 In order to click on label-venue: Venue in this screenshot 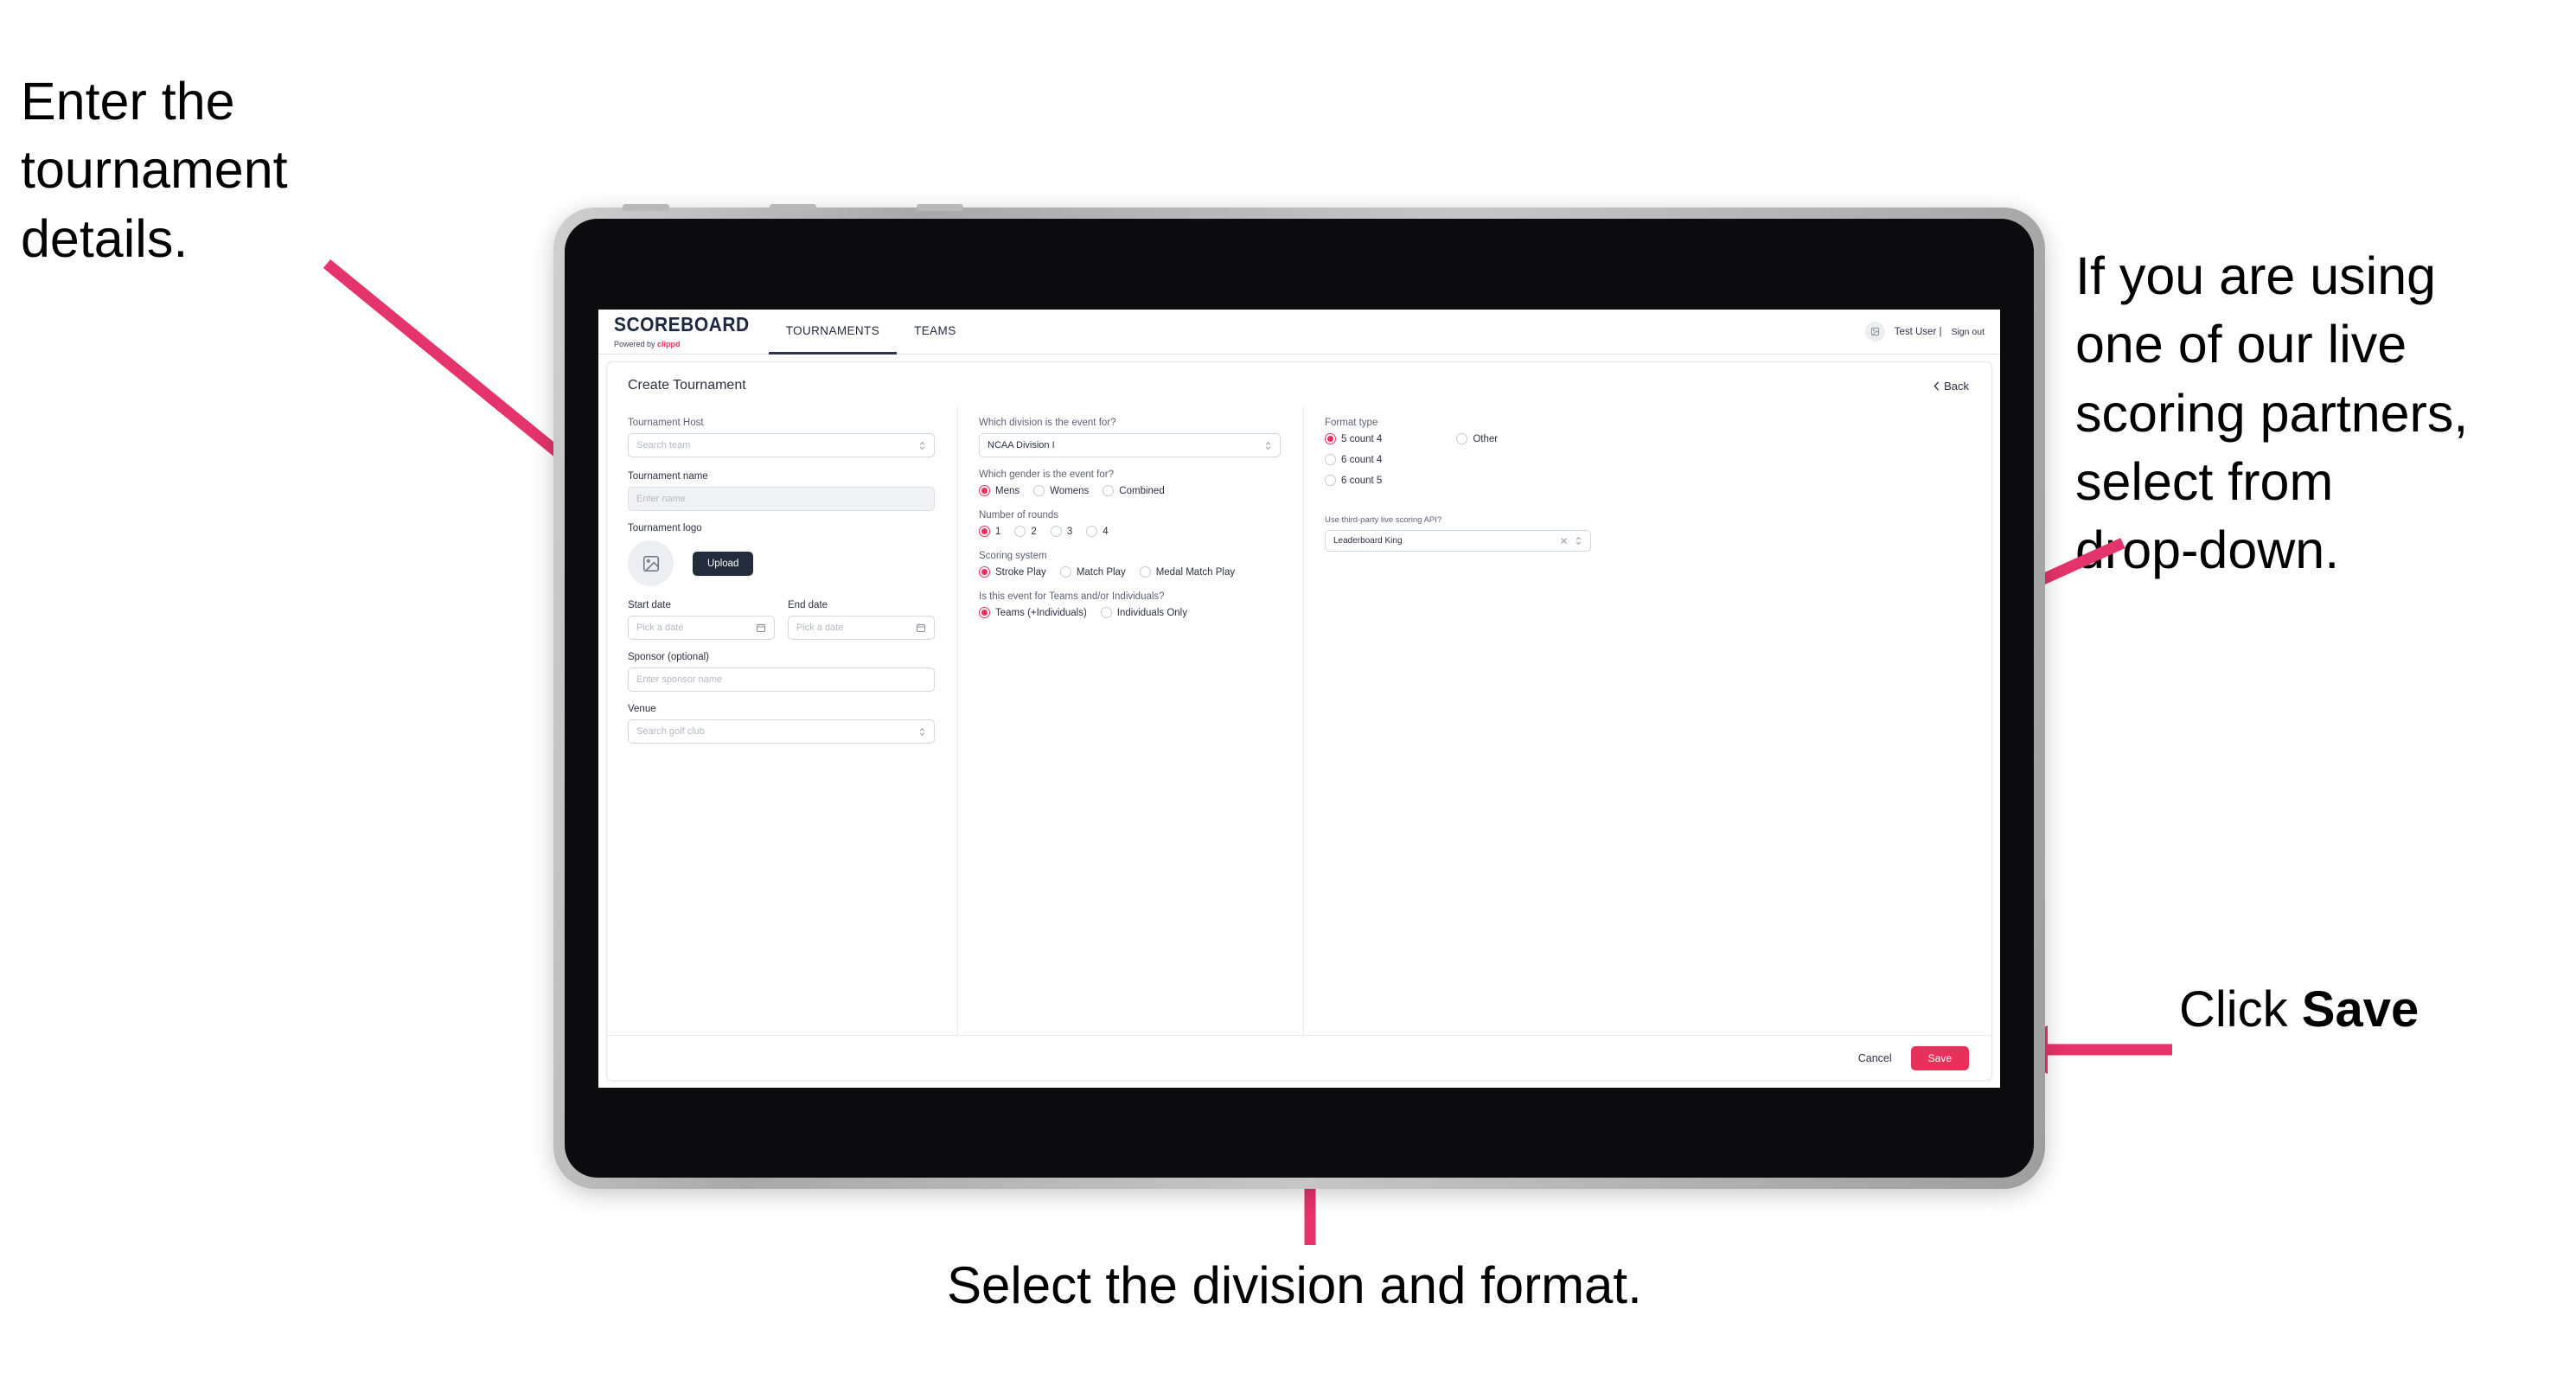, I will do `click(642, 709)`.